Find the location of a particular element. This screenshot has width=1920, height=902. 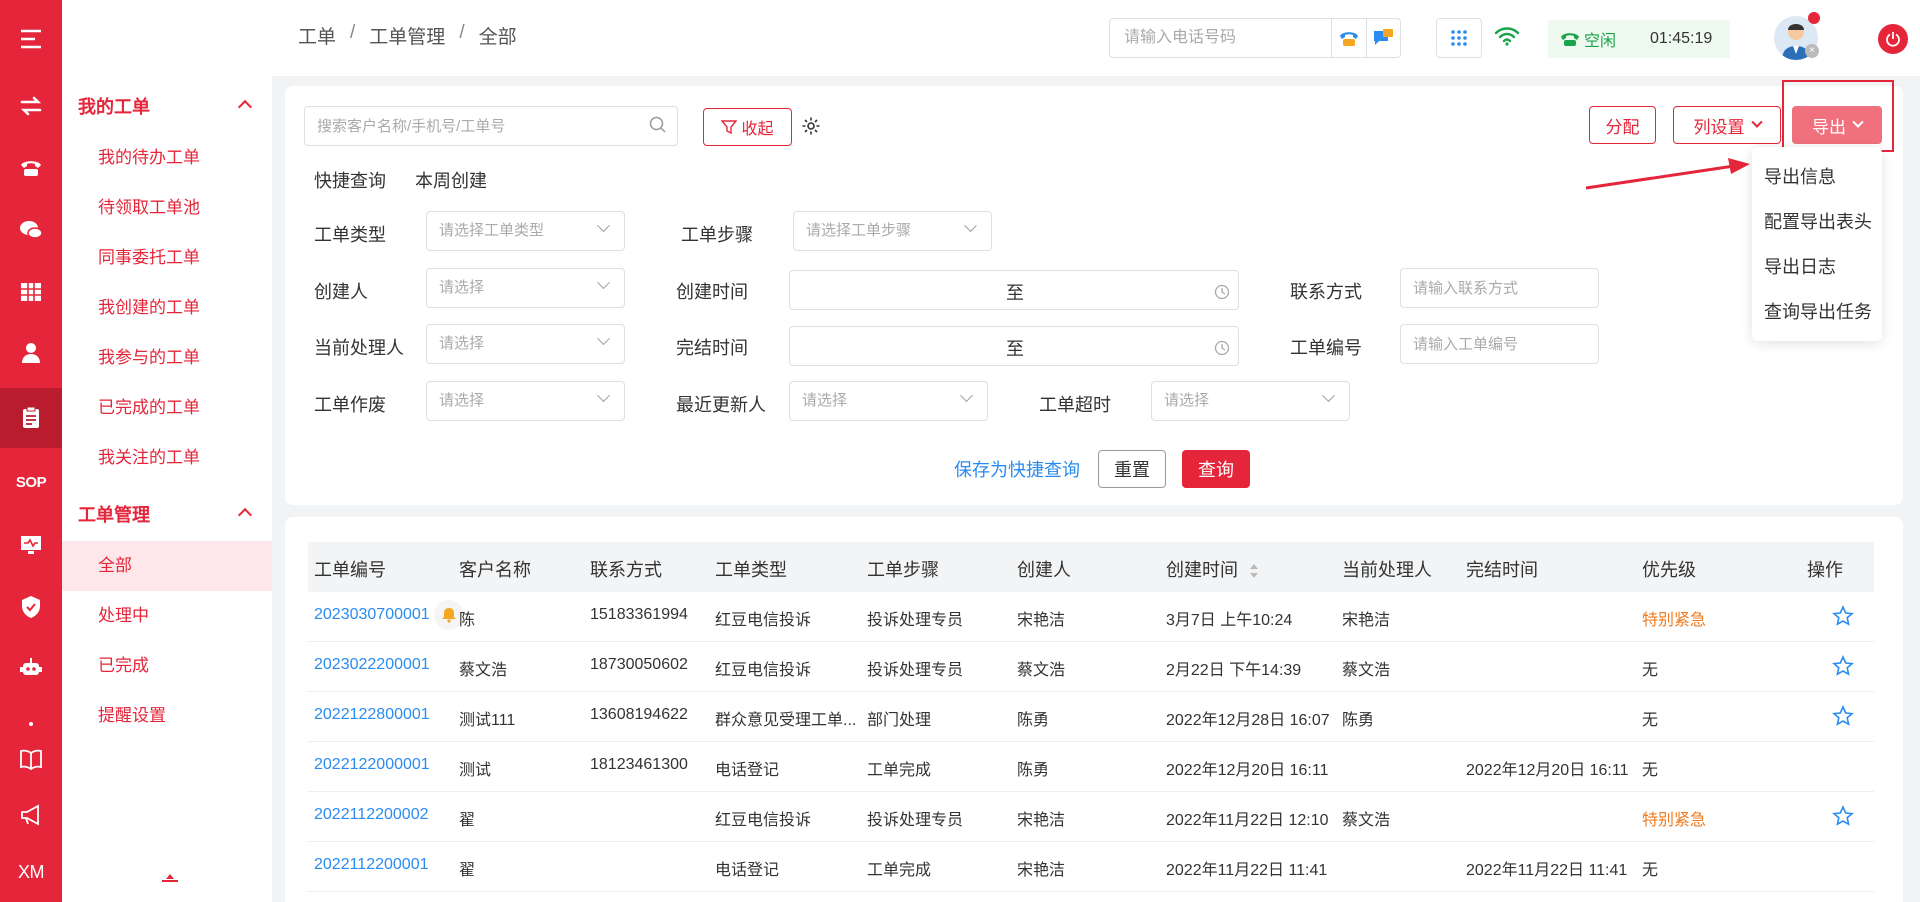

sidebar-item-followed: 我关注的工单 is located at coordinates (167, 458).